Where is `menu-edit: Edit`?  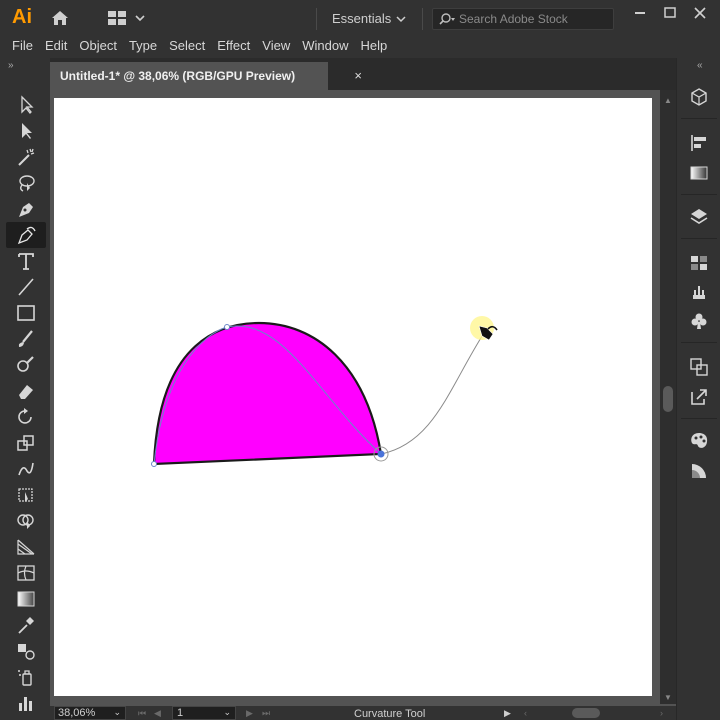 menu-edit: Edit is located at coordinates (56, 47).